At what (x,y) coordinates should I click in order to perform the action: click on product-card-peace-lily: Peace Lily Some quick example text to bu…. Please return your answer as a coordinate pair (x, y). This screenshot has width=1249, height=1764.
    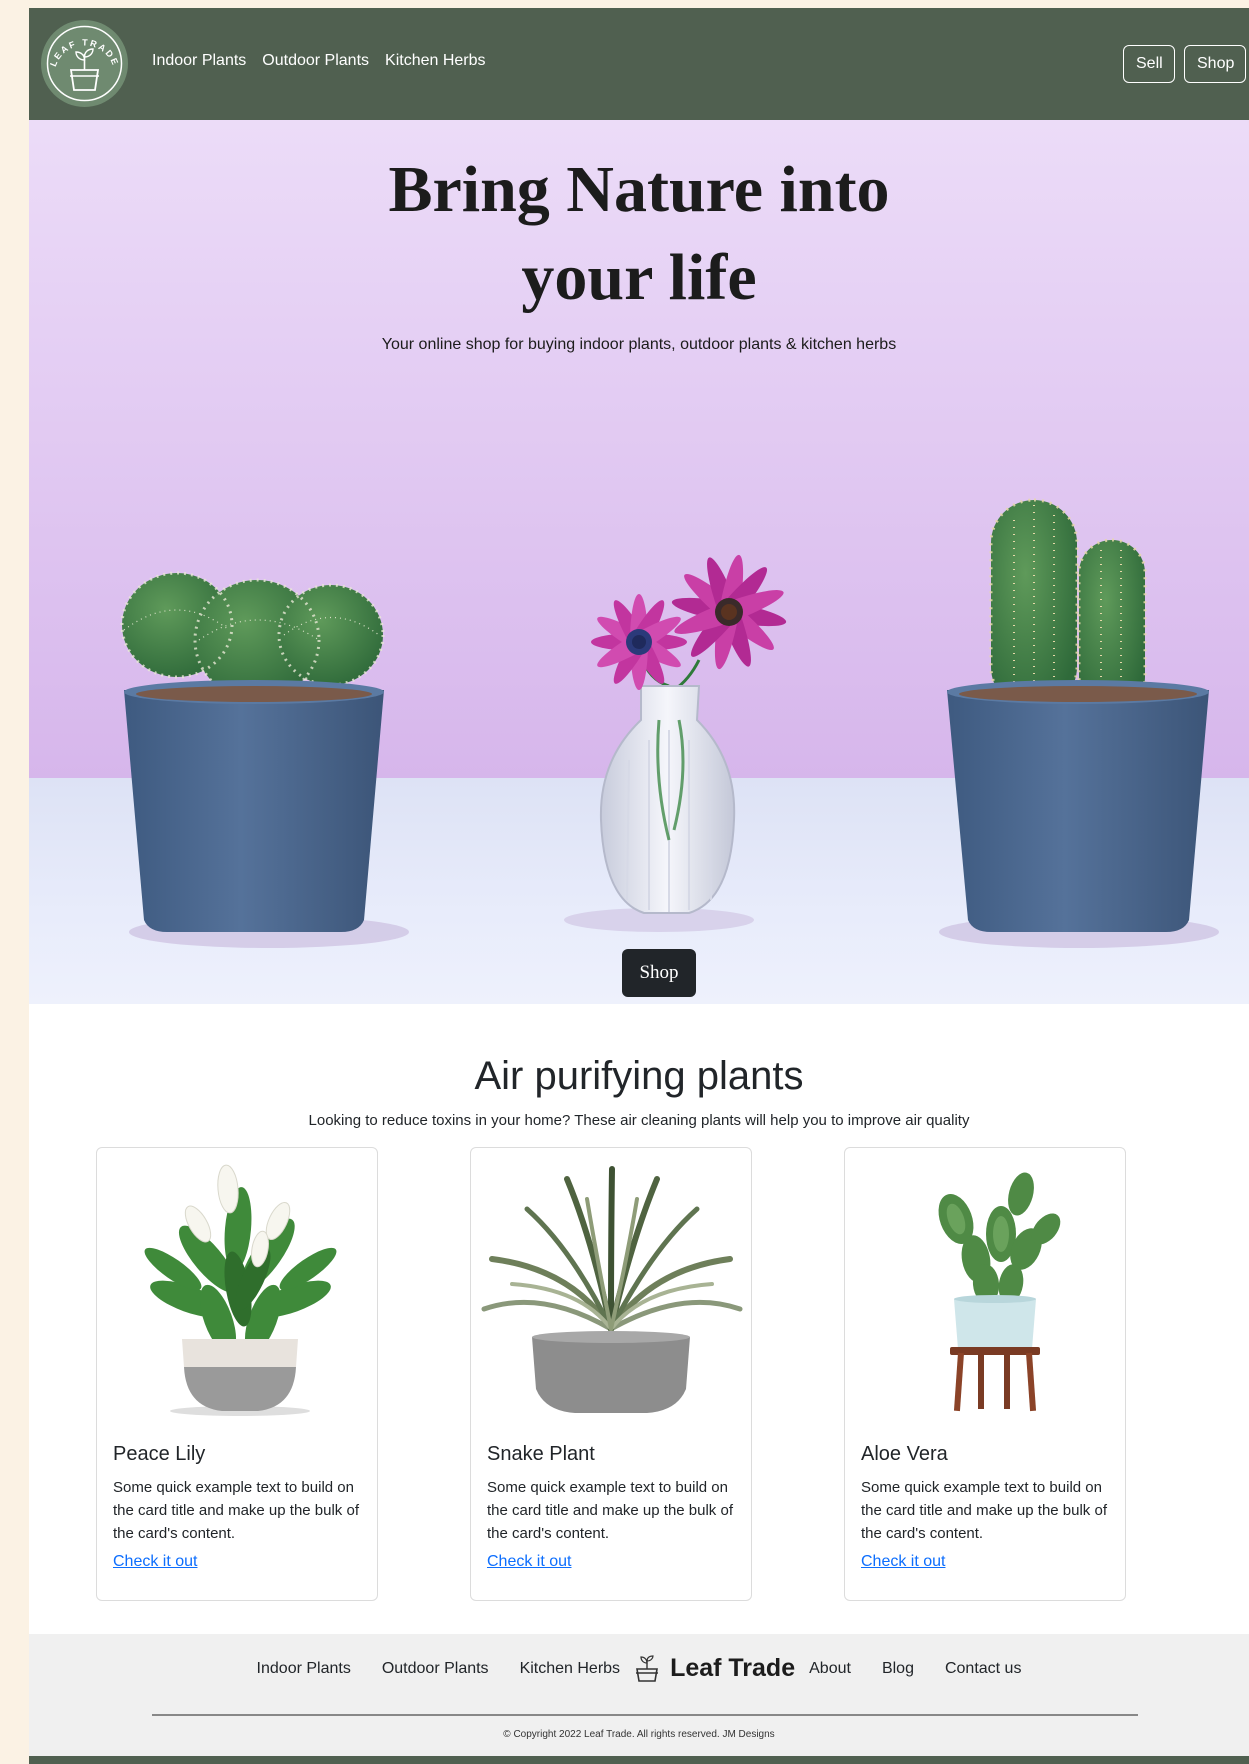
    Looking at the image, I should click on (237, 1374).